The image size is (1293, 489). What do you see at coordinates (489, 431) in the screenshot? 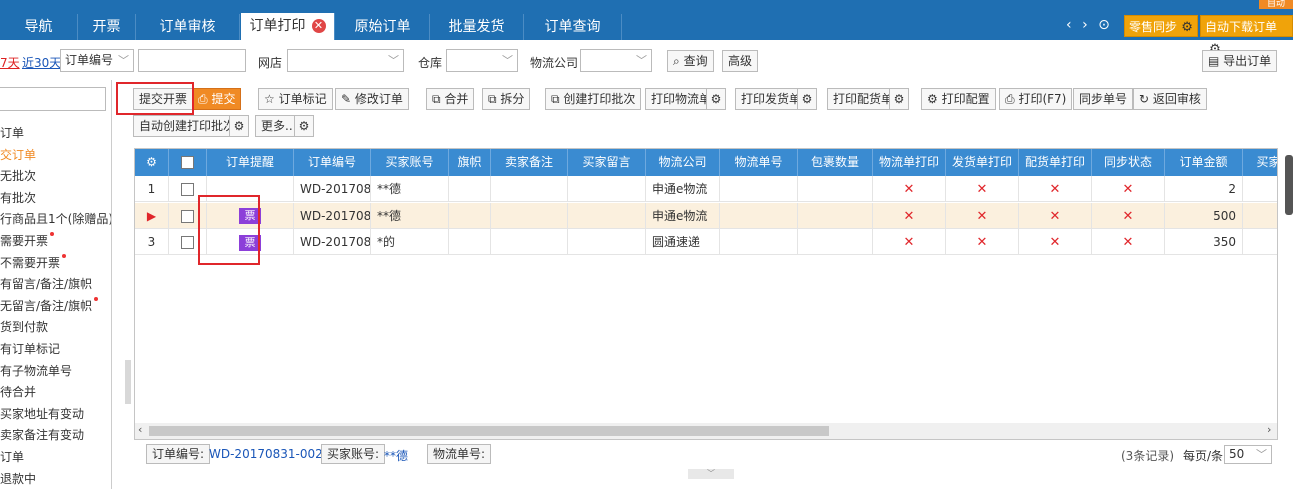
I see `scrollbar-thumb` at bounding box center [489, 431].